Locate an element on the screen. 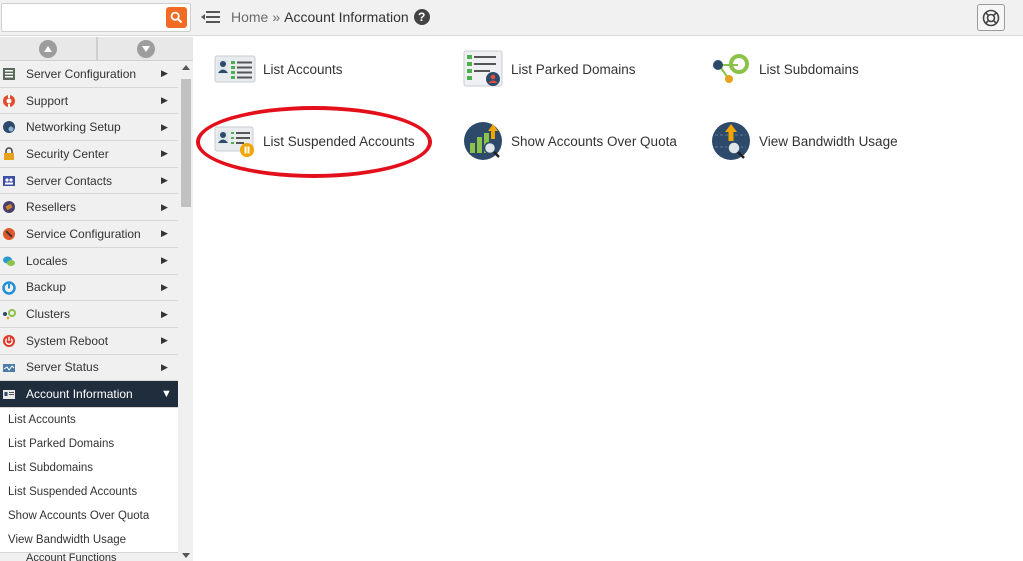 The width and height of the screenshot is (1023, 561). sidebar-subitem-list-subdomains: List Subdomains is located at coordinates (89, 468).